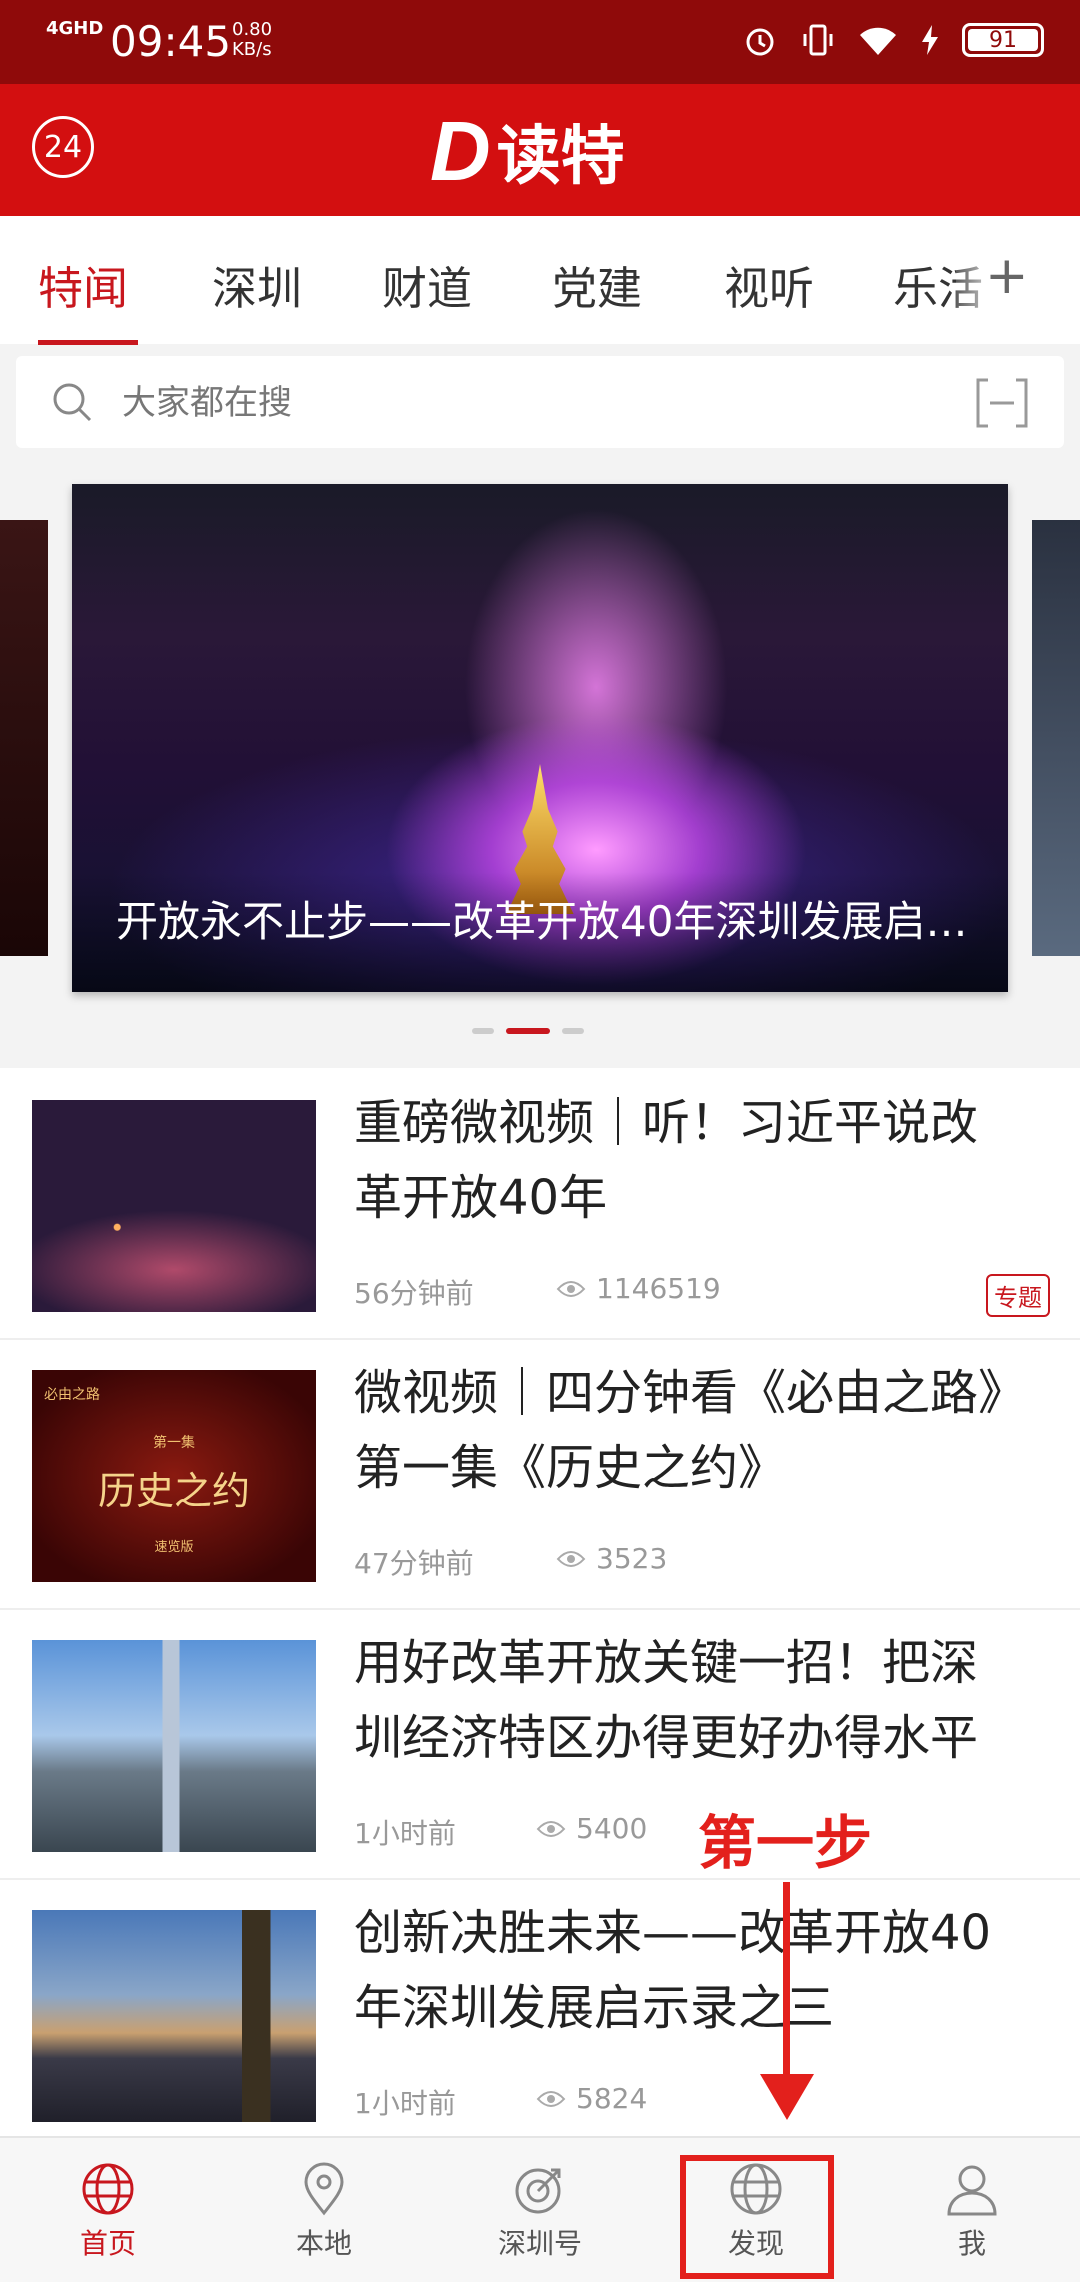  Describe the element at coordinates (769, 284) in the screenshot. I see `tab-item: 视听` at that location.